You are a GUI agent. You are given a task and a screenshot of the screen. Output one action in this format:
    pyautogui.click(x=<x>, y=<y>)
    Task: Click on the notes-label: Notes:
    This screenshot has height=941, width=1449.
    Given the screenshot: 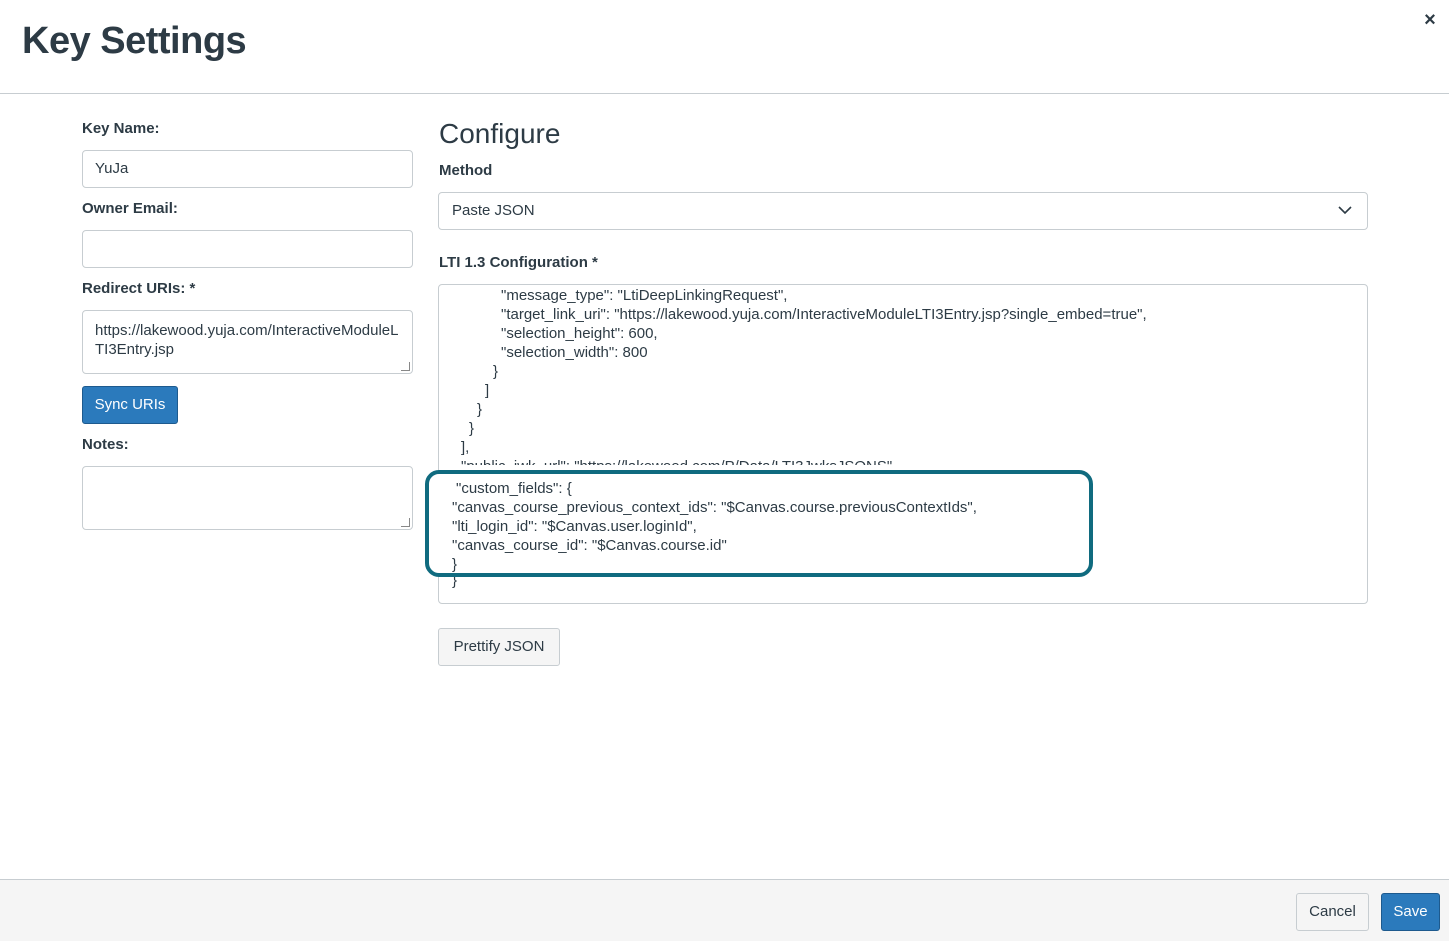 What is the action you would take?
    pyautogui.click(x=105, y=444)
    